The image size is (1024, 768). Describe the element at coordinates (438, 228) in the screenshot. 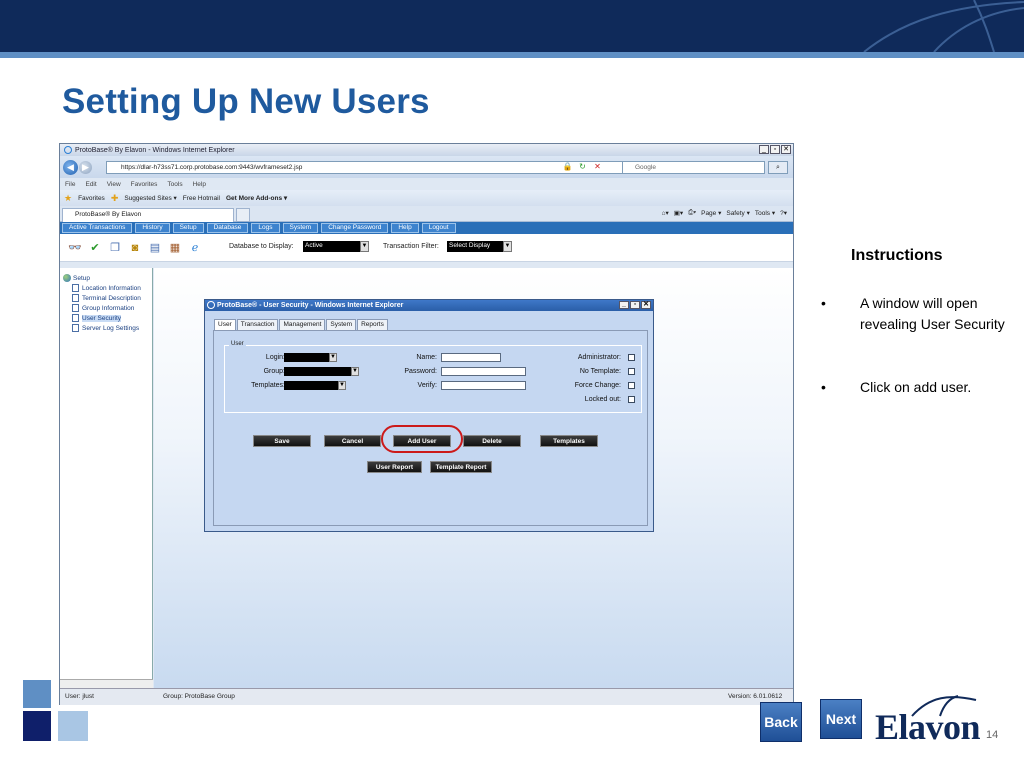

I see `nav-logout: Logout` at that location.